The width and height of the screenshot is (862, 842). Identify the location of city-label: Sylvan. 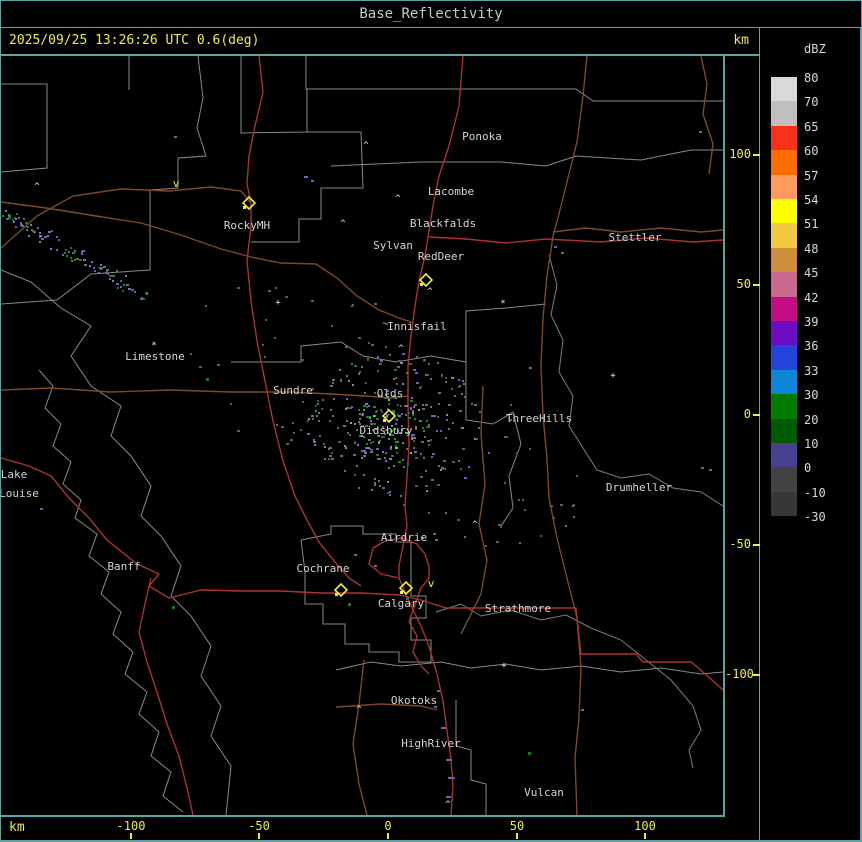
(393, 245).